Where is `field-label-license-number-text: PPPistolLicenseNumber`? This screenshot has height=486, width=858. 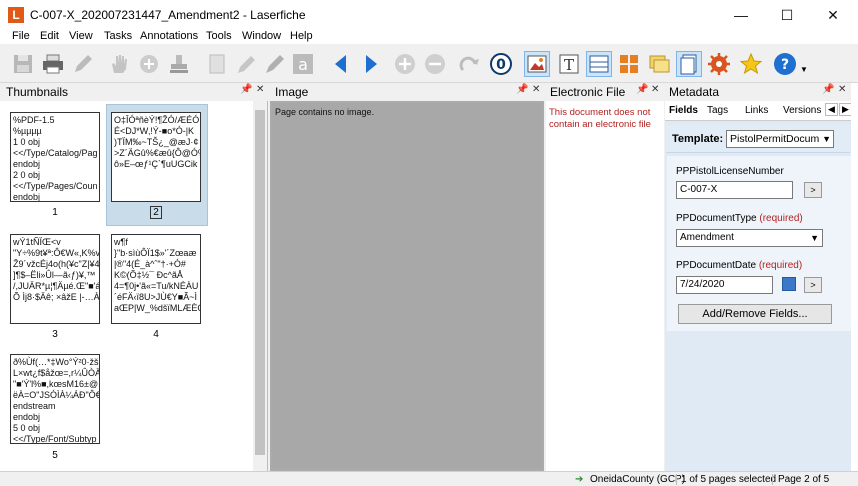
field-label-license-number-text: PPPistolLicenseNumber is located at coordinates (730, 171).